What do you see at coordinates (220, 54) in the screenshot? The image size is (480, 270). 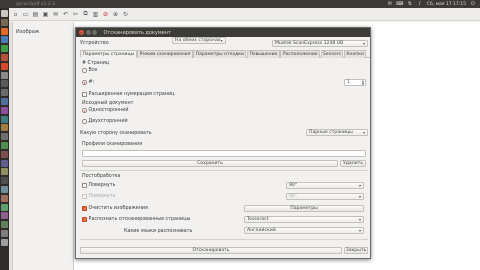 I see `tab-debug: Параметры отладки` at bounding box center [220, 54].